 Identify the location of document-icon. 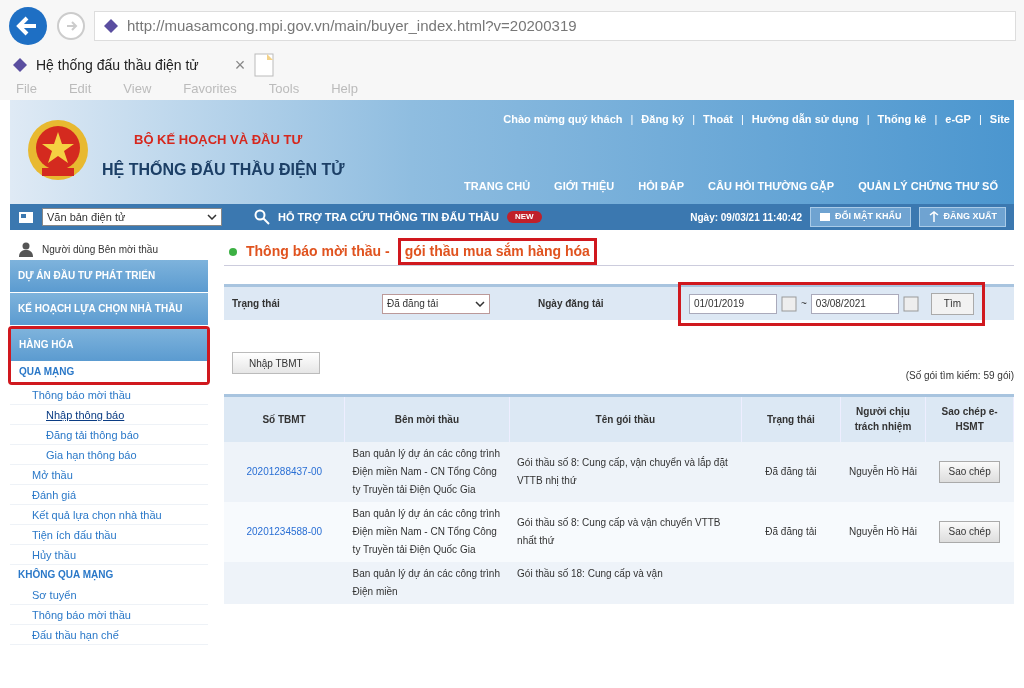
(26, 217).